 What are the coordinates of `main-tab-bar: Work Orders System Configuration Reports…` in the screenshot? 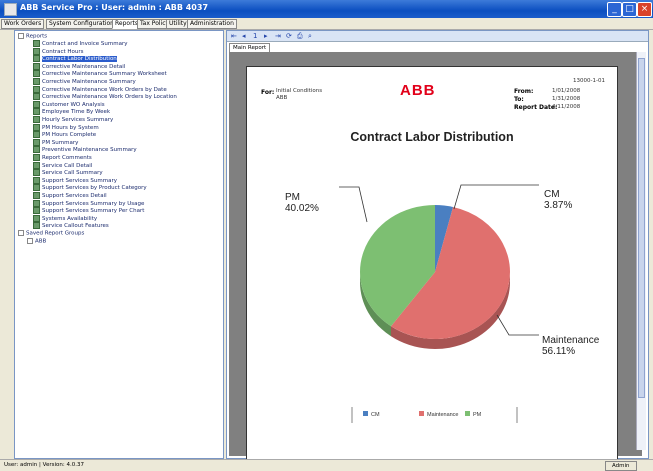 It's located at (326, 24).